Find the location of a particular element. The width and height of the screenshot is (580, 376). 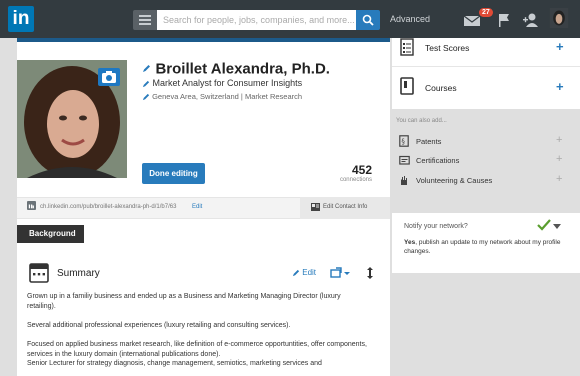

camera-icon is located at coordinates (109, 77).